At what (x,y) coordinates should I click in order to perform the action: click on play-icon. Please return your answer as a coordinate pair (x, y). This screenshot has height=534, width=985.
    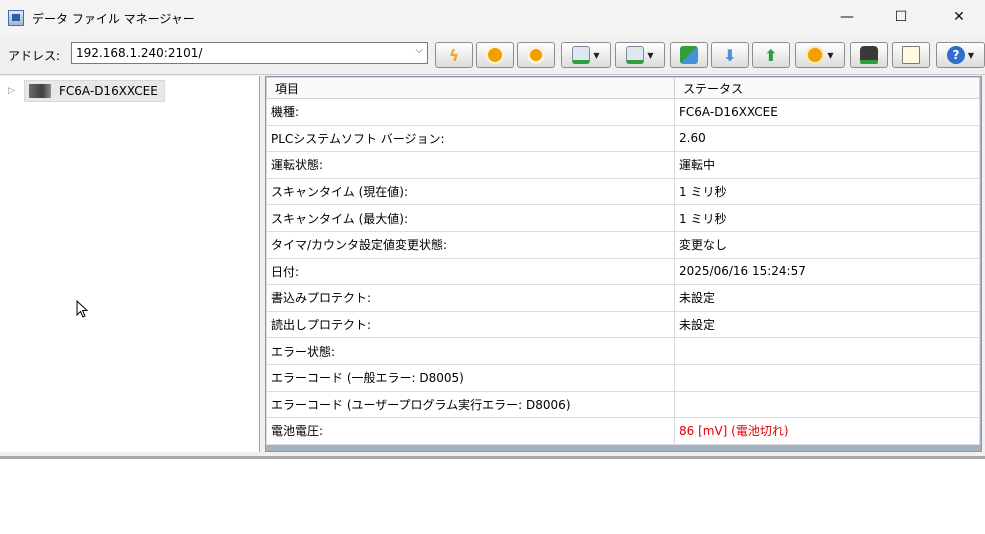
    Looking at the image, I should click on (495, 55).